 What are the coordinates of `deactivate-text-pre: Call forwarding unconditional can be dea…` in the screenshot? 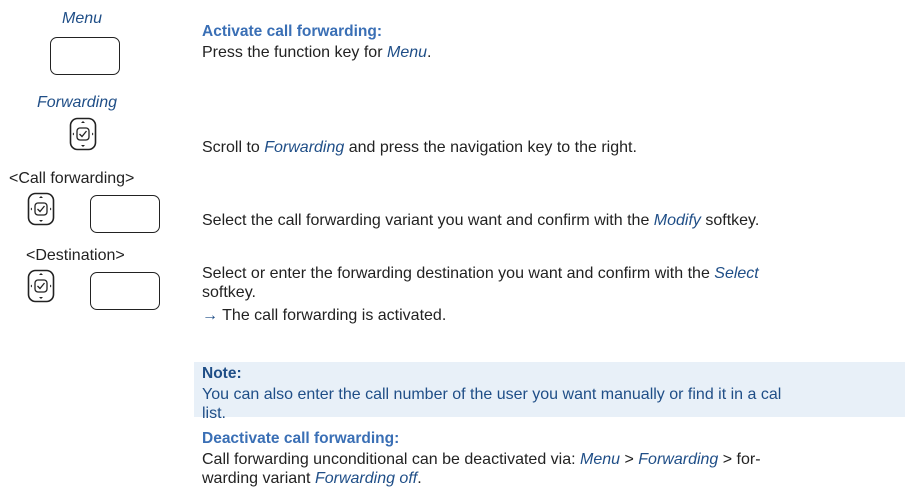 It's located at (391, 459).